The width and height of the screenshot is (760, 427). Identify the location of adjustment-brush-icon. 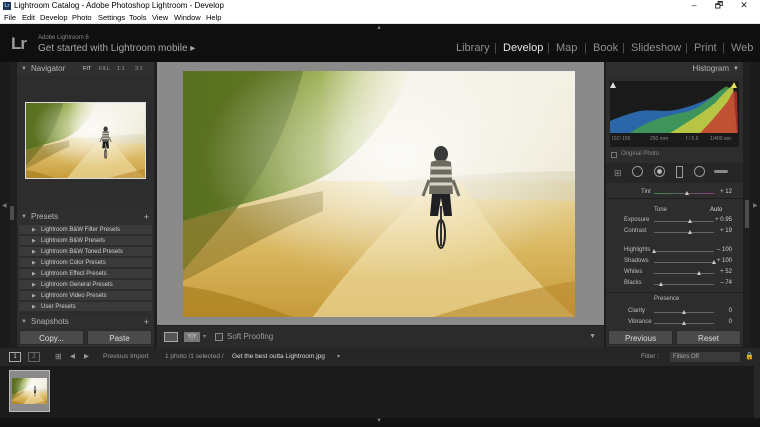
(721, 171).